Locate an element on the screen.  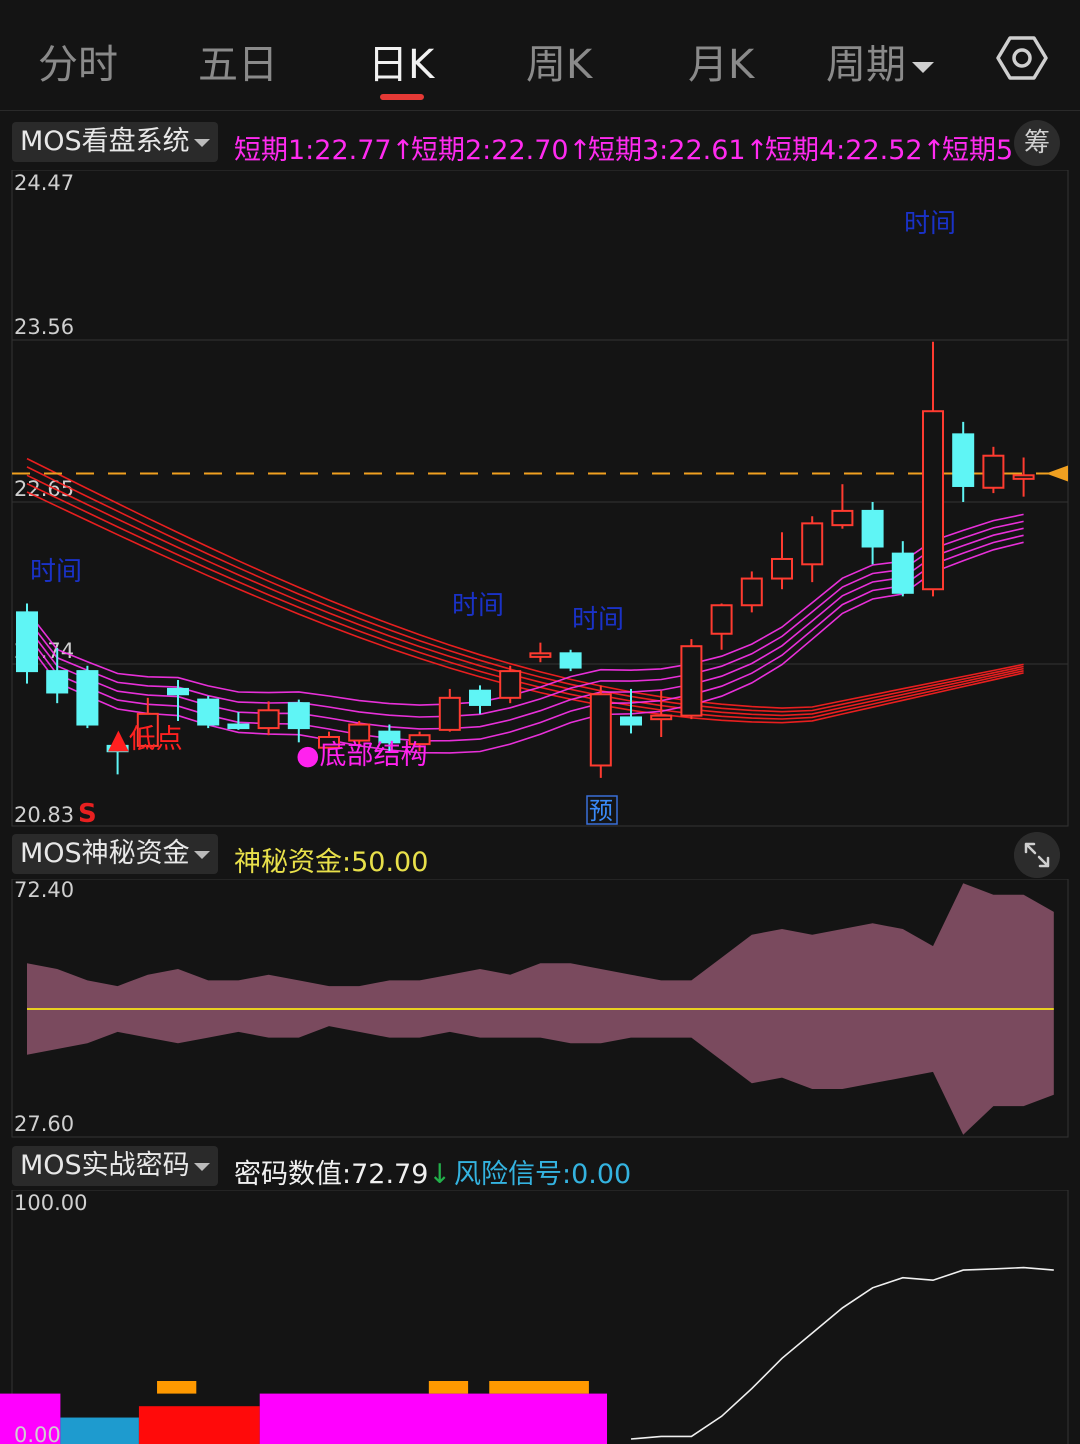
fund-legend: 神秘资金:50.00 is located at coordinates (331, 862).